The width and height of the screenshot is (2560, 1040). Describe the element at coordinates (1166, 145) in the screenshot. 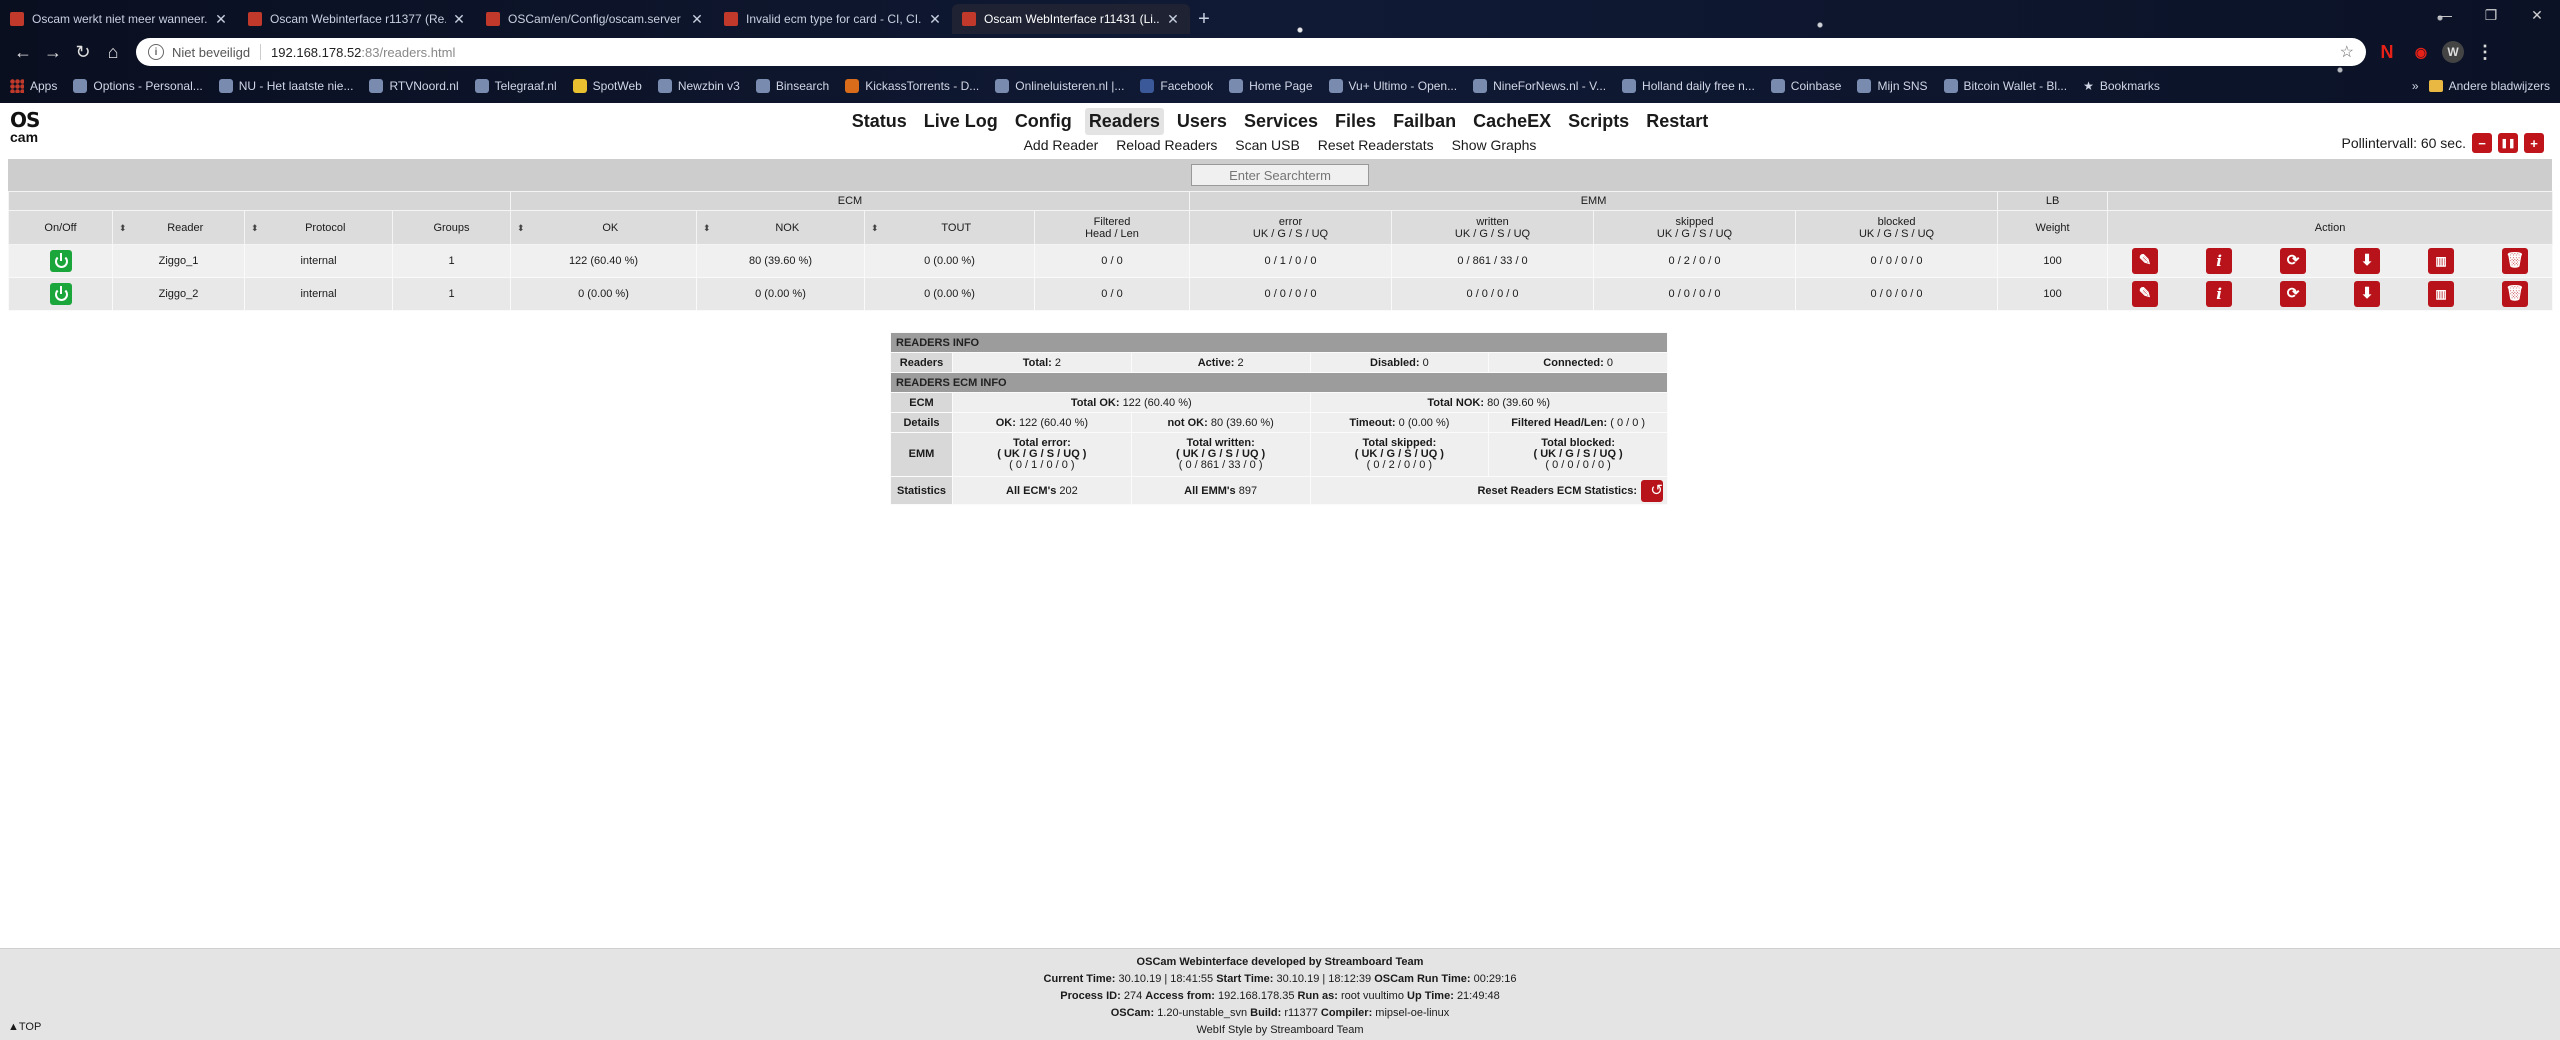

I see `reload-readers-link: Reload Readers` at that location.